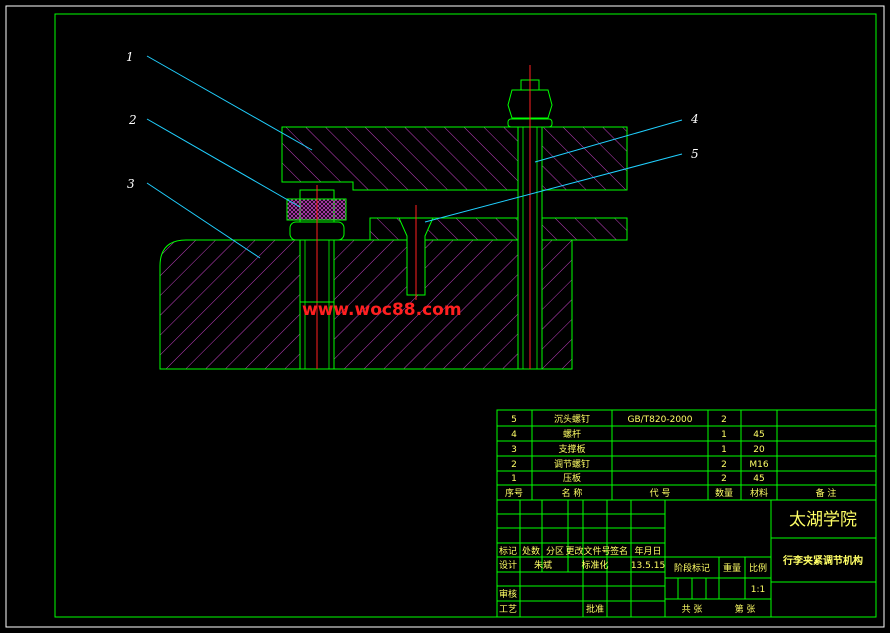 The height and width of the screenshot is (633, 890). Describe the element at coordinates (514, 479) in the screenshot. I see `part-no: 1` at that location.